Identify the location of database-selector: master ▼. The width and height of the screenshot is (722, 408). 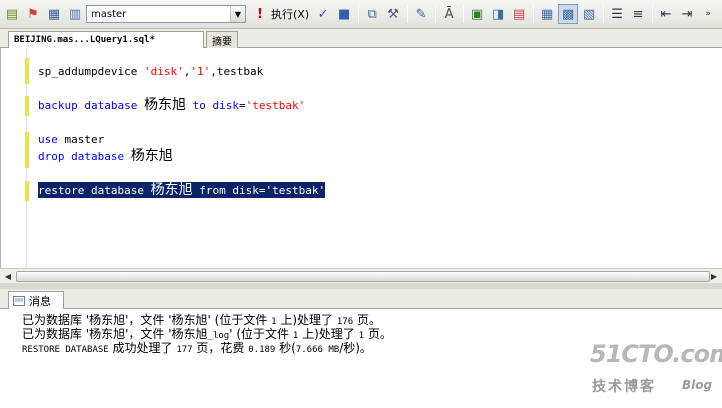
(166, 14).